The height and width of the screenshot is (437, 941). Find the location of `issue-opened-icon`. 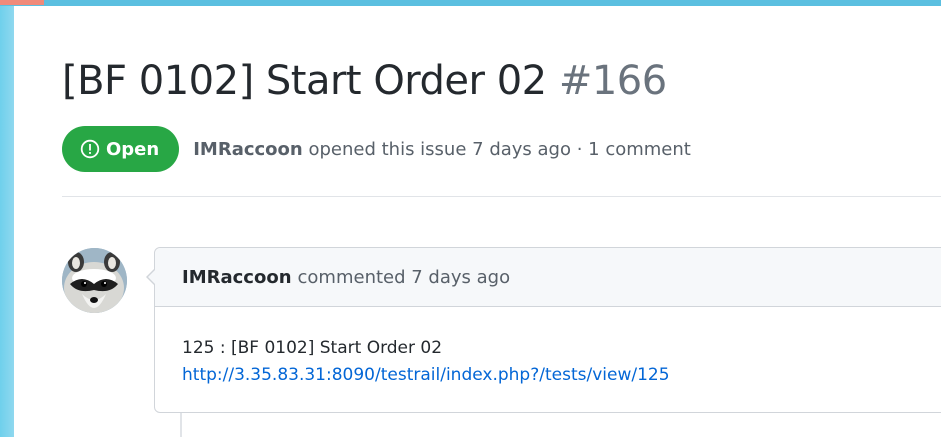

issue-opened-icon is located at coordinates (90, 149).